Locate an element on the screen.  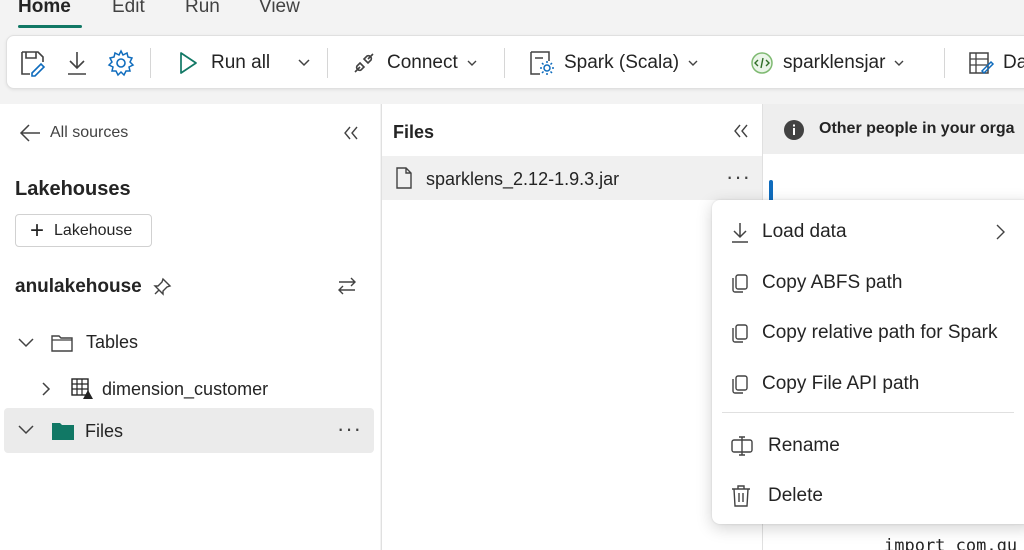
environment-label: sparklensjar is located at coordinates (834, 62).